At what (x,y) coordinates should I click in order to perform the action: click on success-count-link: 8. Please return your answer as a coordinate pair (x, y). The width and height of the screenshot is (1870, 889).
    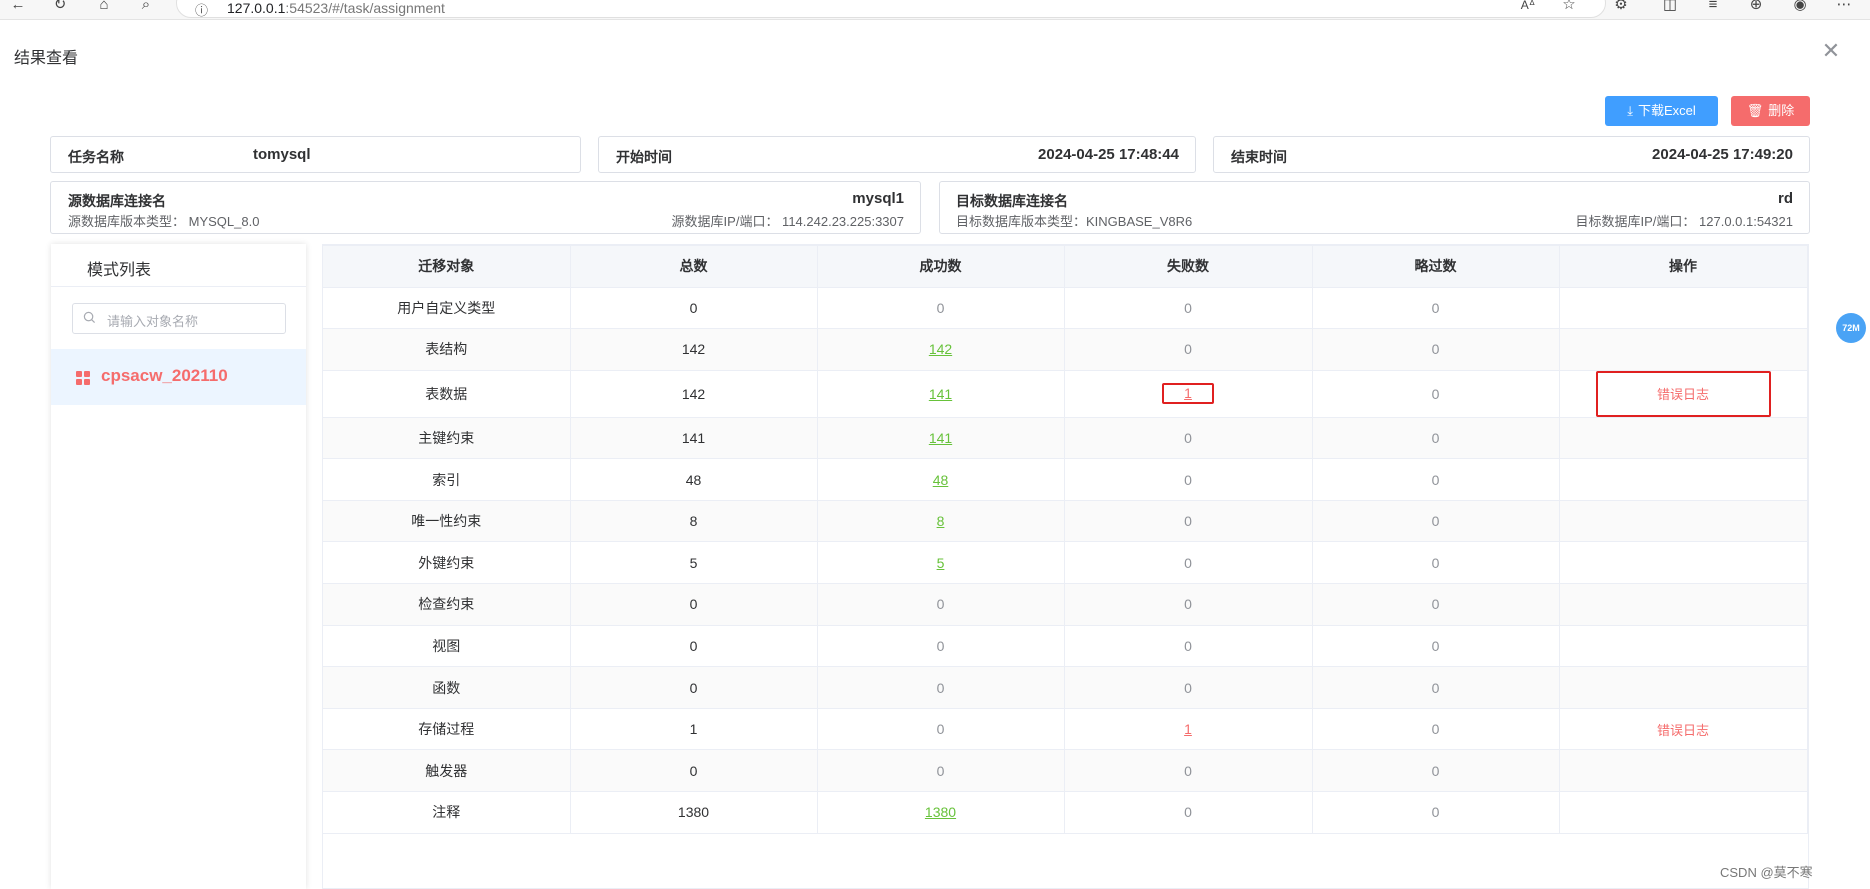
    Looking at the image, I should click on (941, 521).